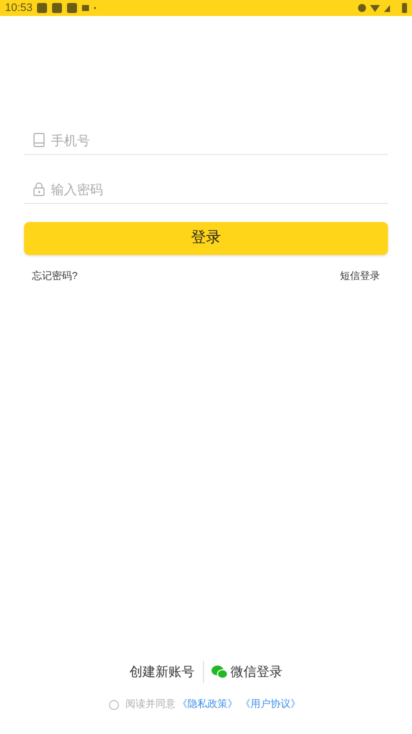  What do you see at coordinates (39, 189) in the screenshot?
I see `lock-icon` at bounding box center [39, 189].